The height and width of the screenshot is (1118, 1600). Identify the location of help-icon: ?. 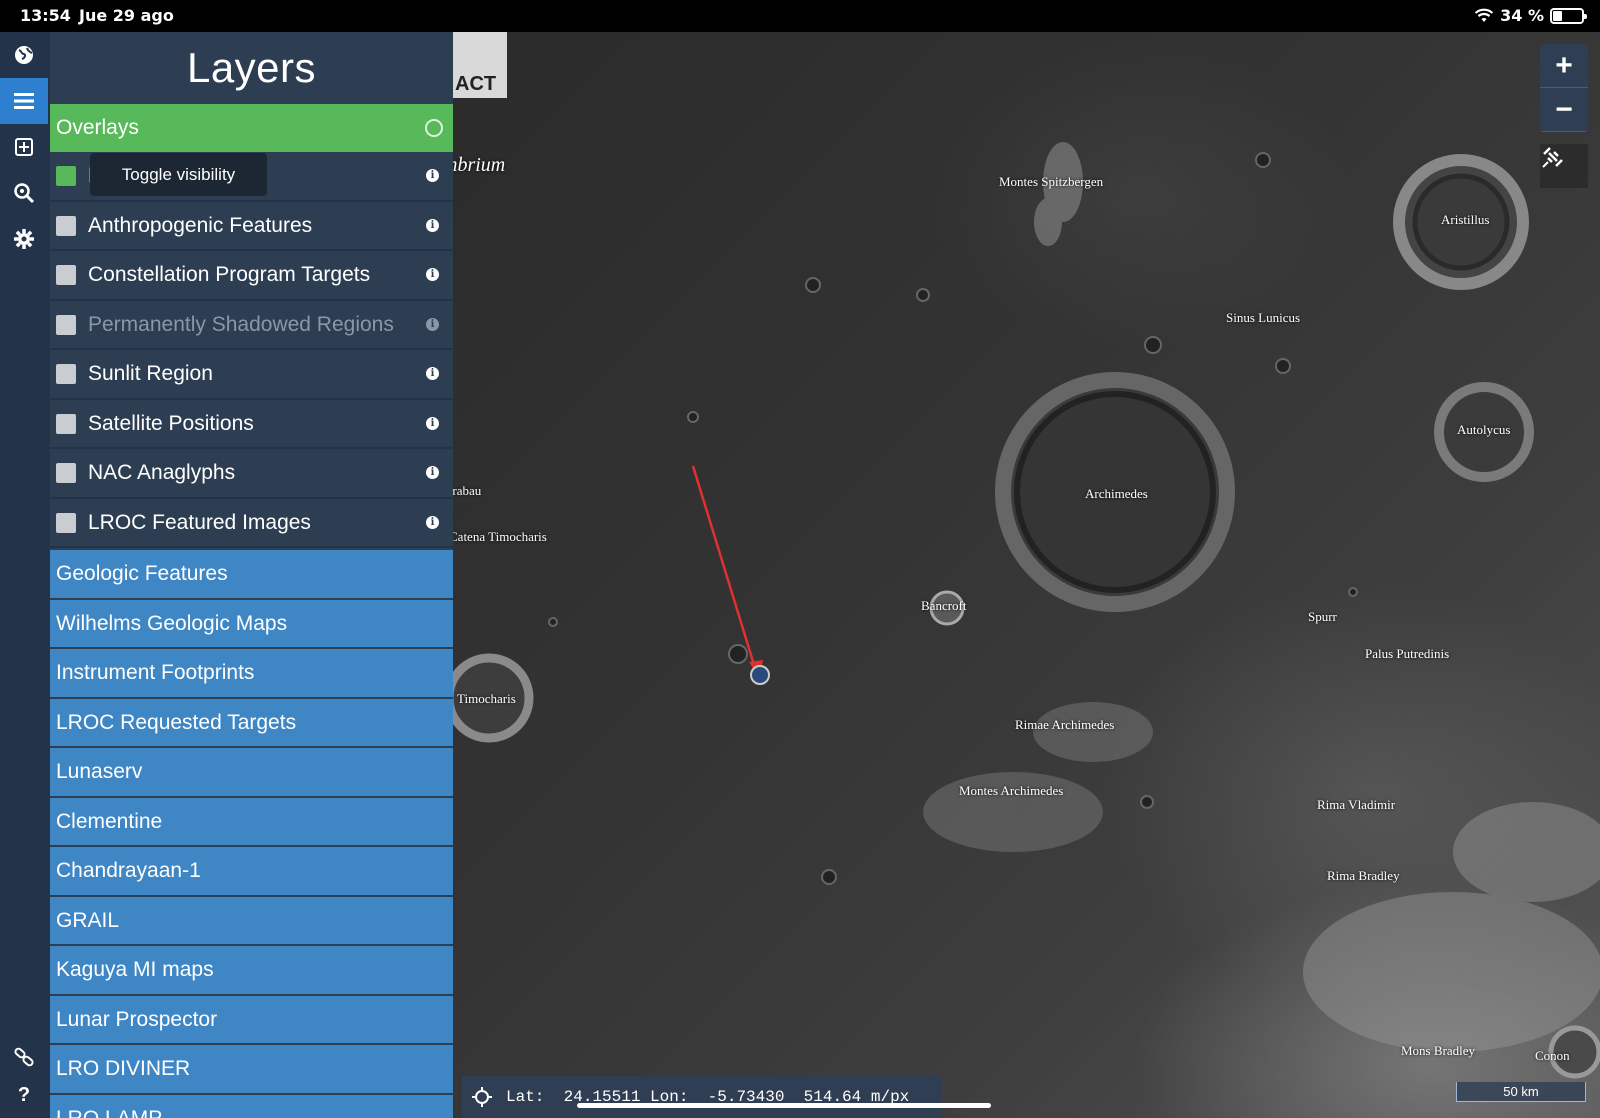
(24, 1094).